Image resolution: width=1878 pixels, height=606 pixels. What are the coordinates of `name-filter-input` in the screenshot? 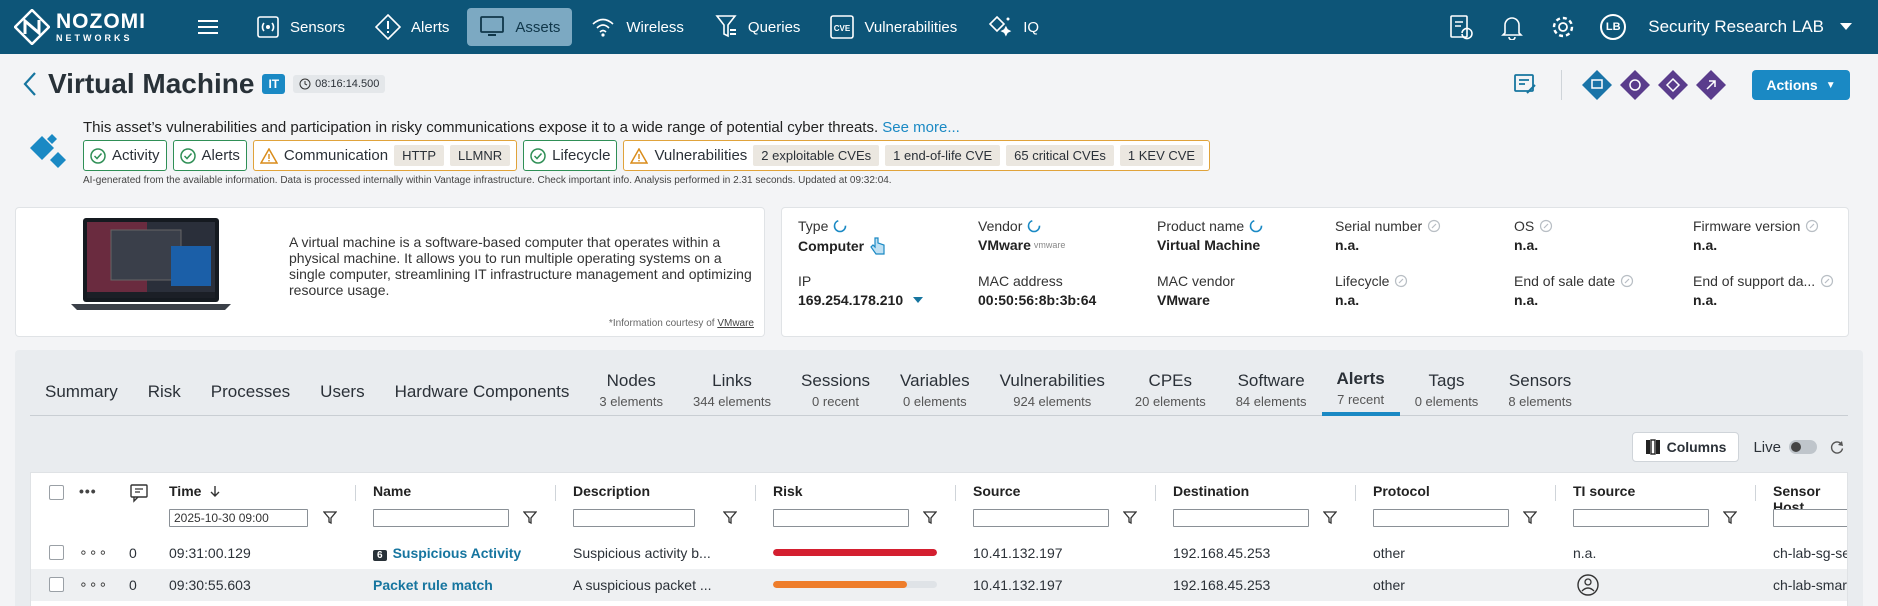 It's located at (441, 518).